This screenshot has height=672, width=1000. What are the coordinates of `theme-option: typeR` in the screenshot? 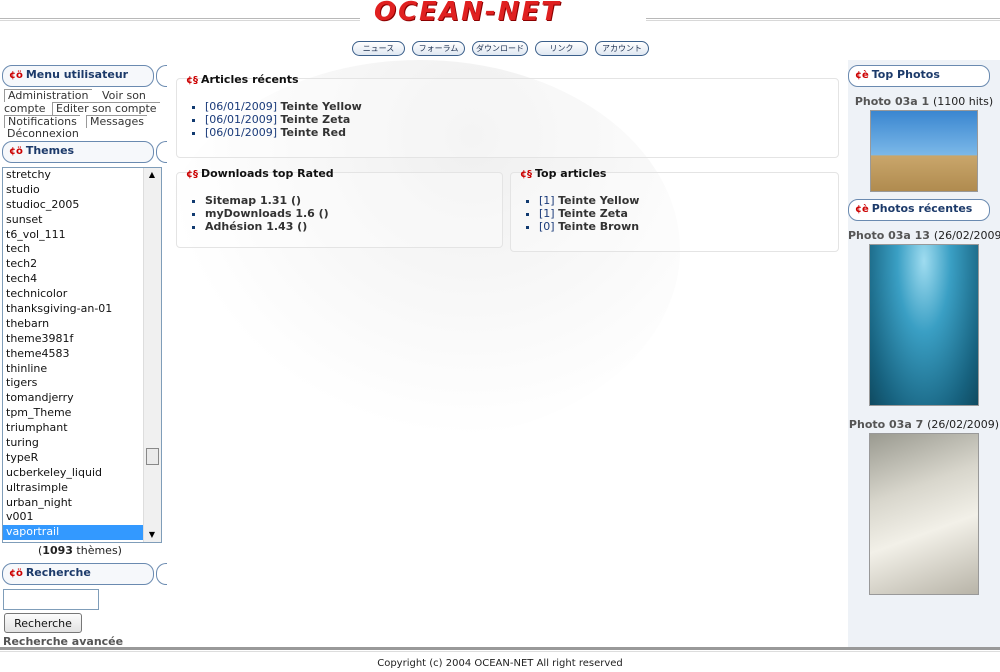 It's located at (74, 458).